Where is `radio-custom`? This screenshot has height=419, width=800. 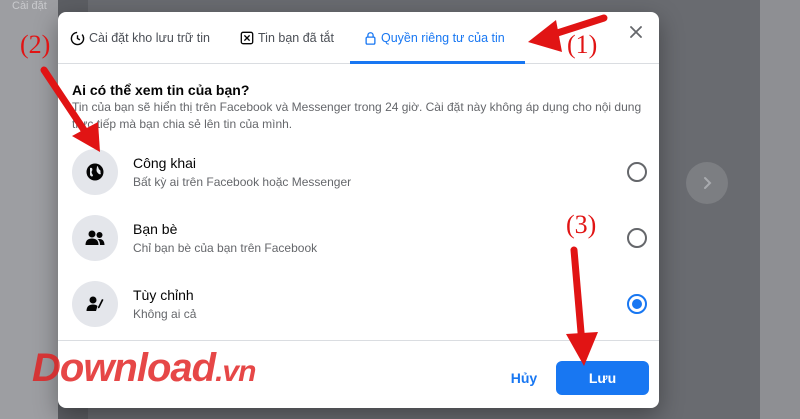 radio-custom is located at coordinates (637, 304).